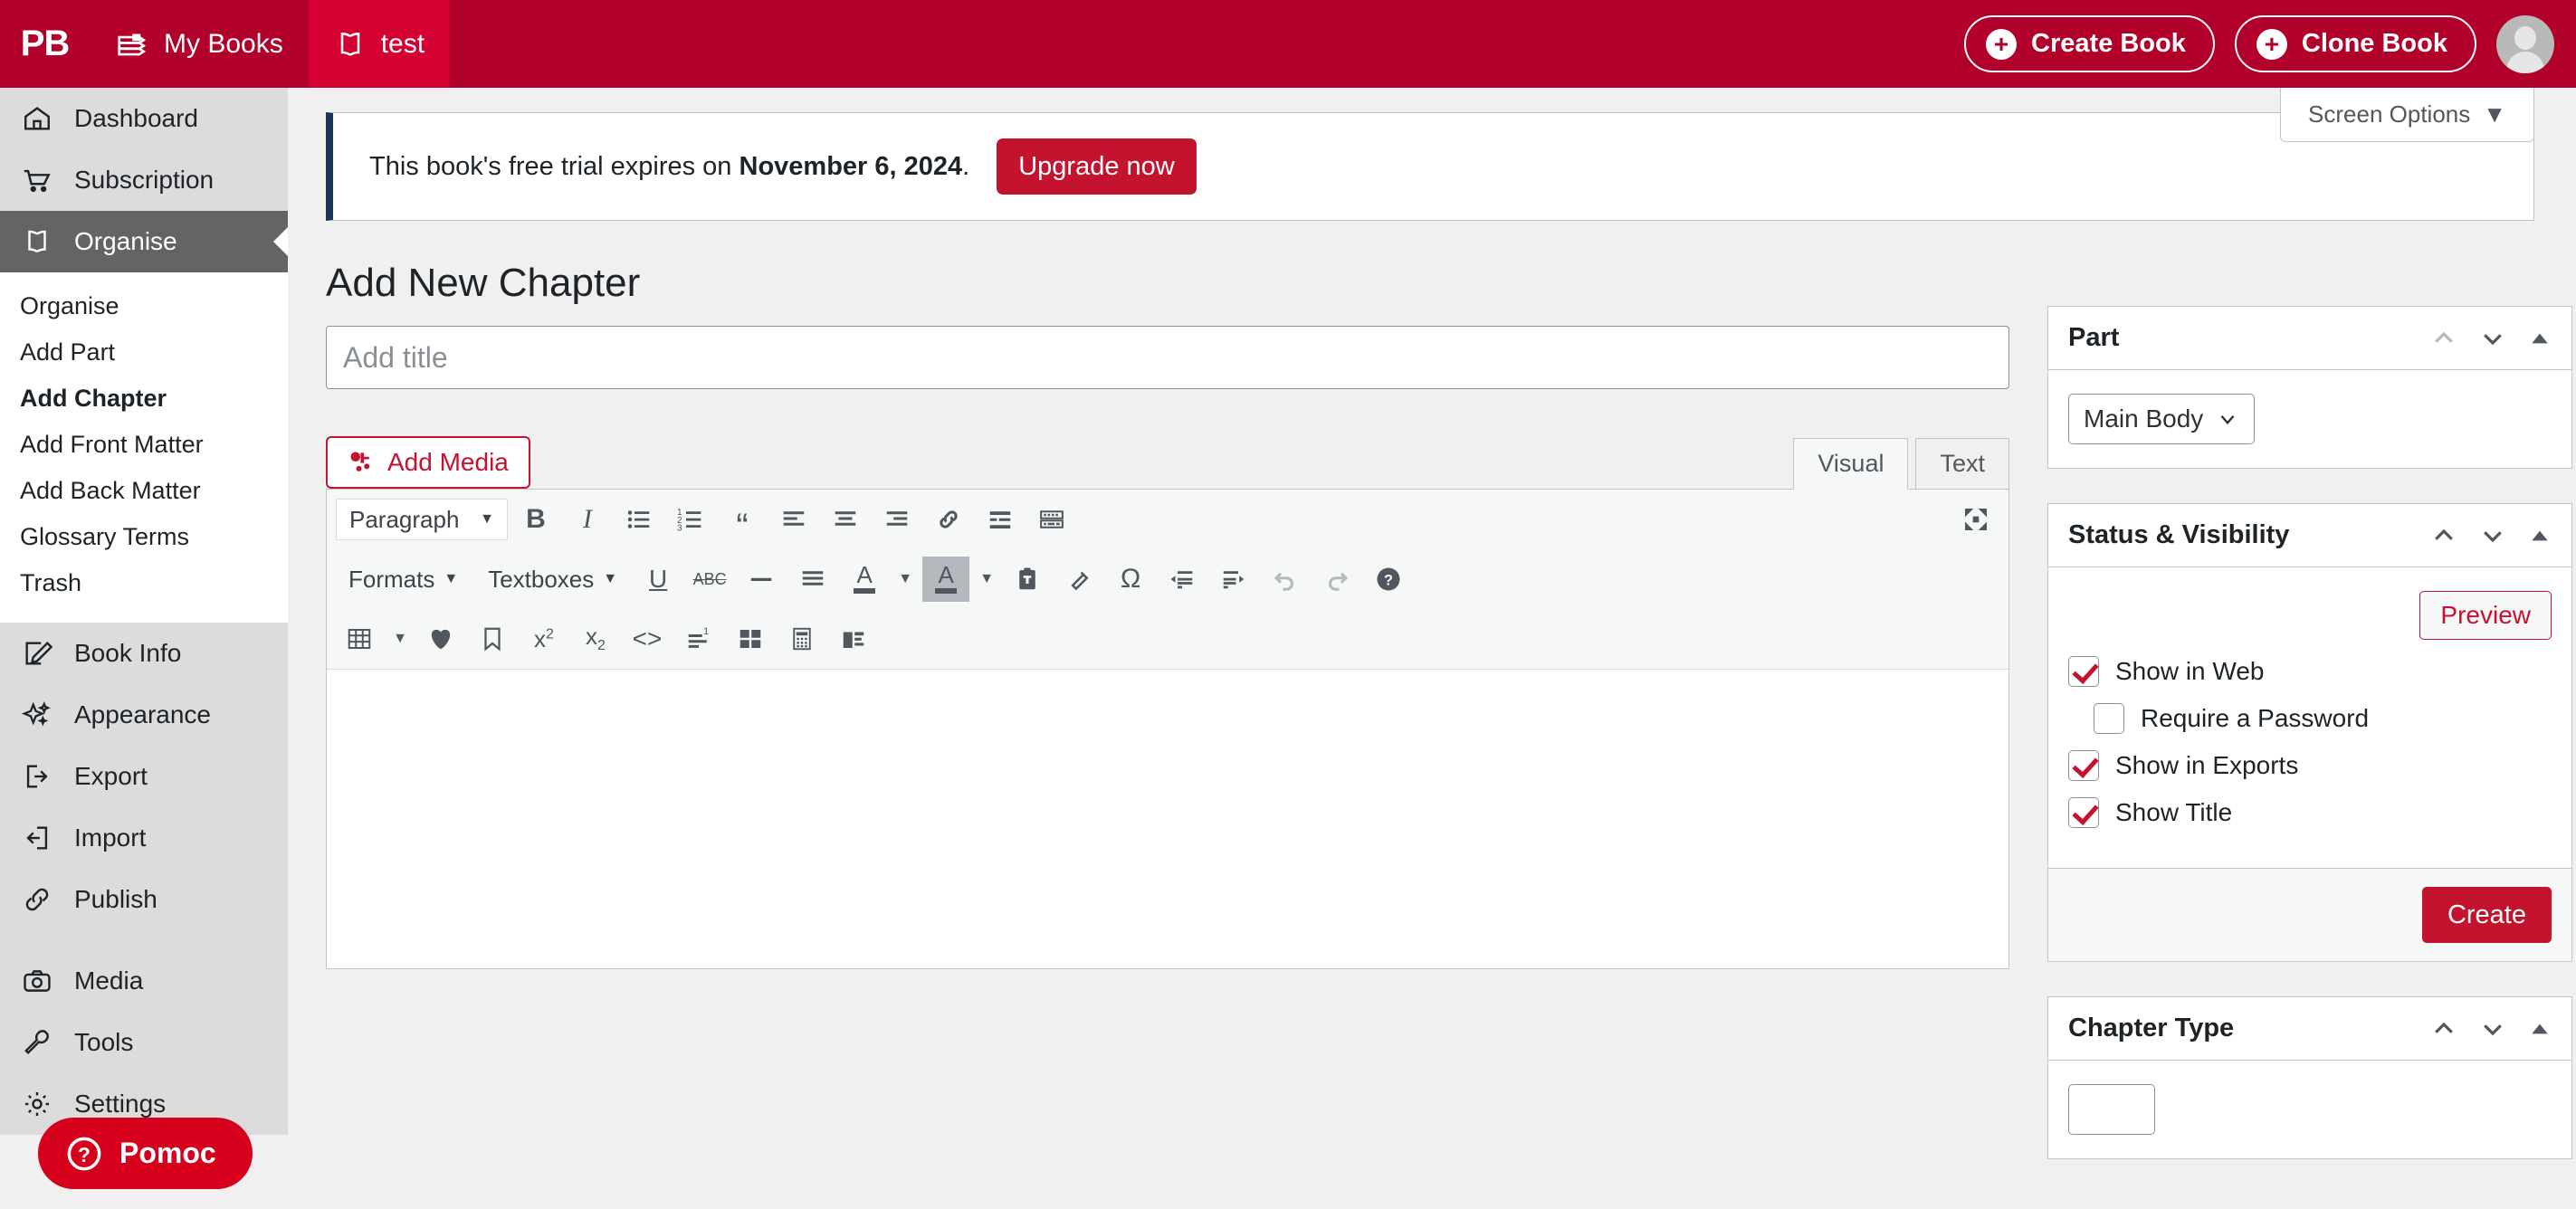  I want to click on pressbooks-logo: PB, so click(45, 44).